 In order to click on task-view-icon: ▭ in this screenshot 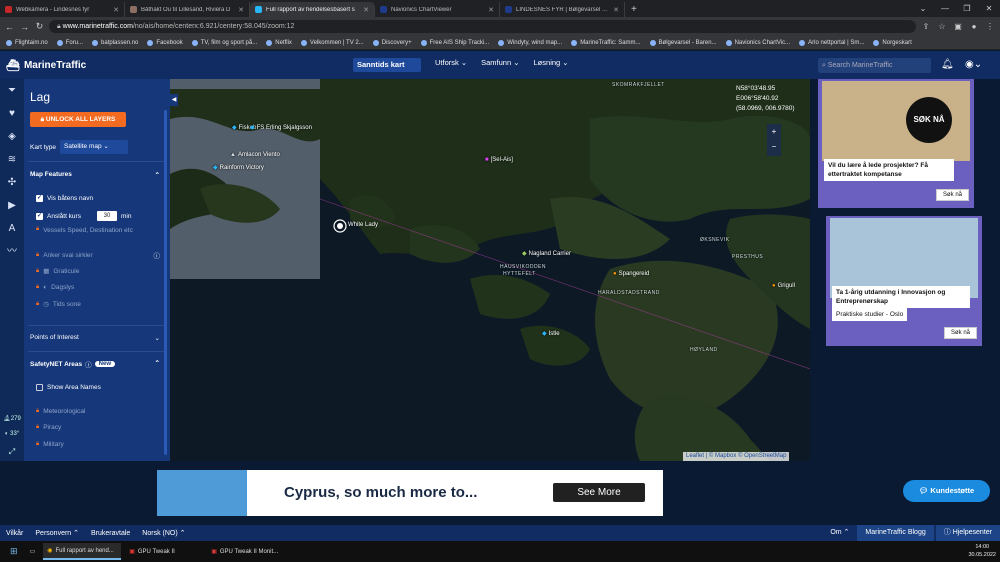, I will do `click(33, 551)`.